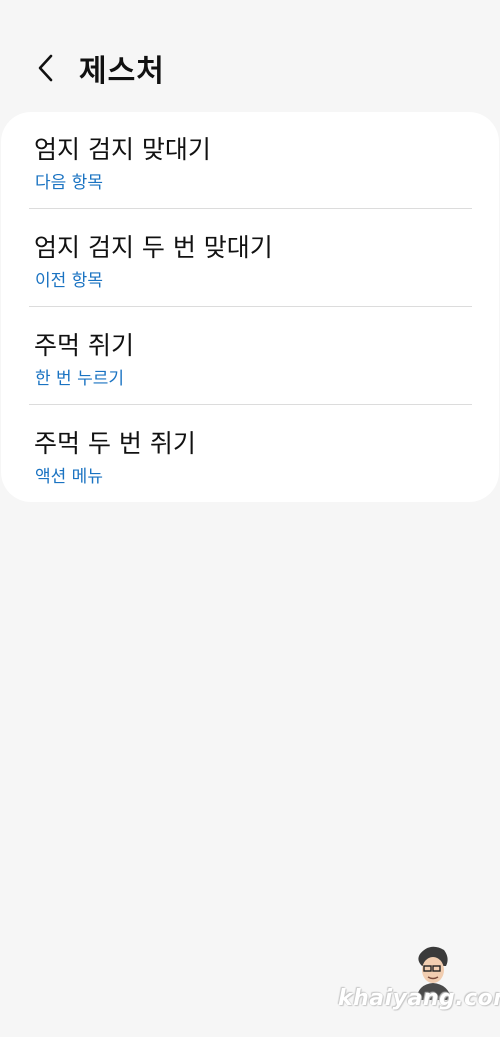 The width and height of the screenshot is (500, 1037). Describe the element at coordinates (122, 71) in the screenshot. I see `page-title: 제스처` at that location.